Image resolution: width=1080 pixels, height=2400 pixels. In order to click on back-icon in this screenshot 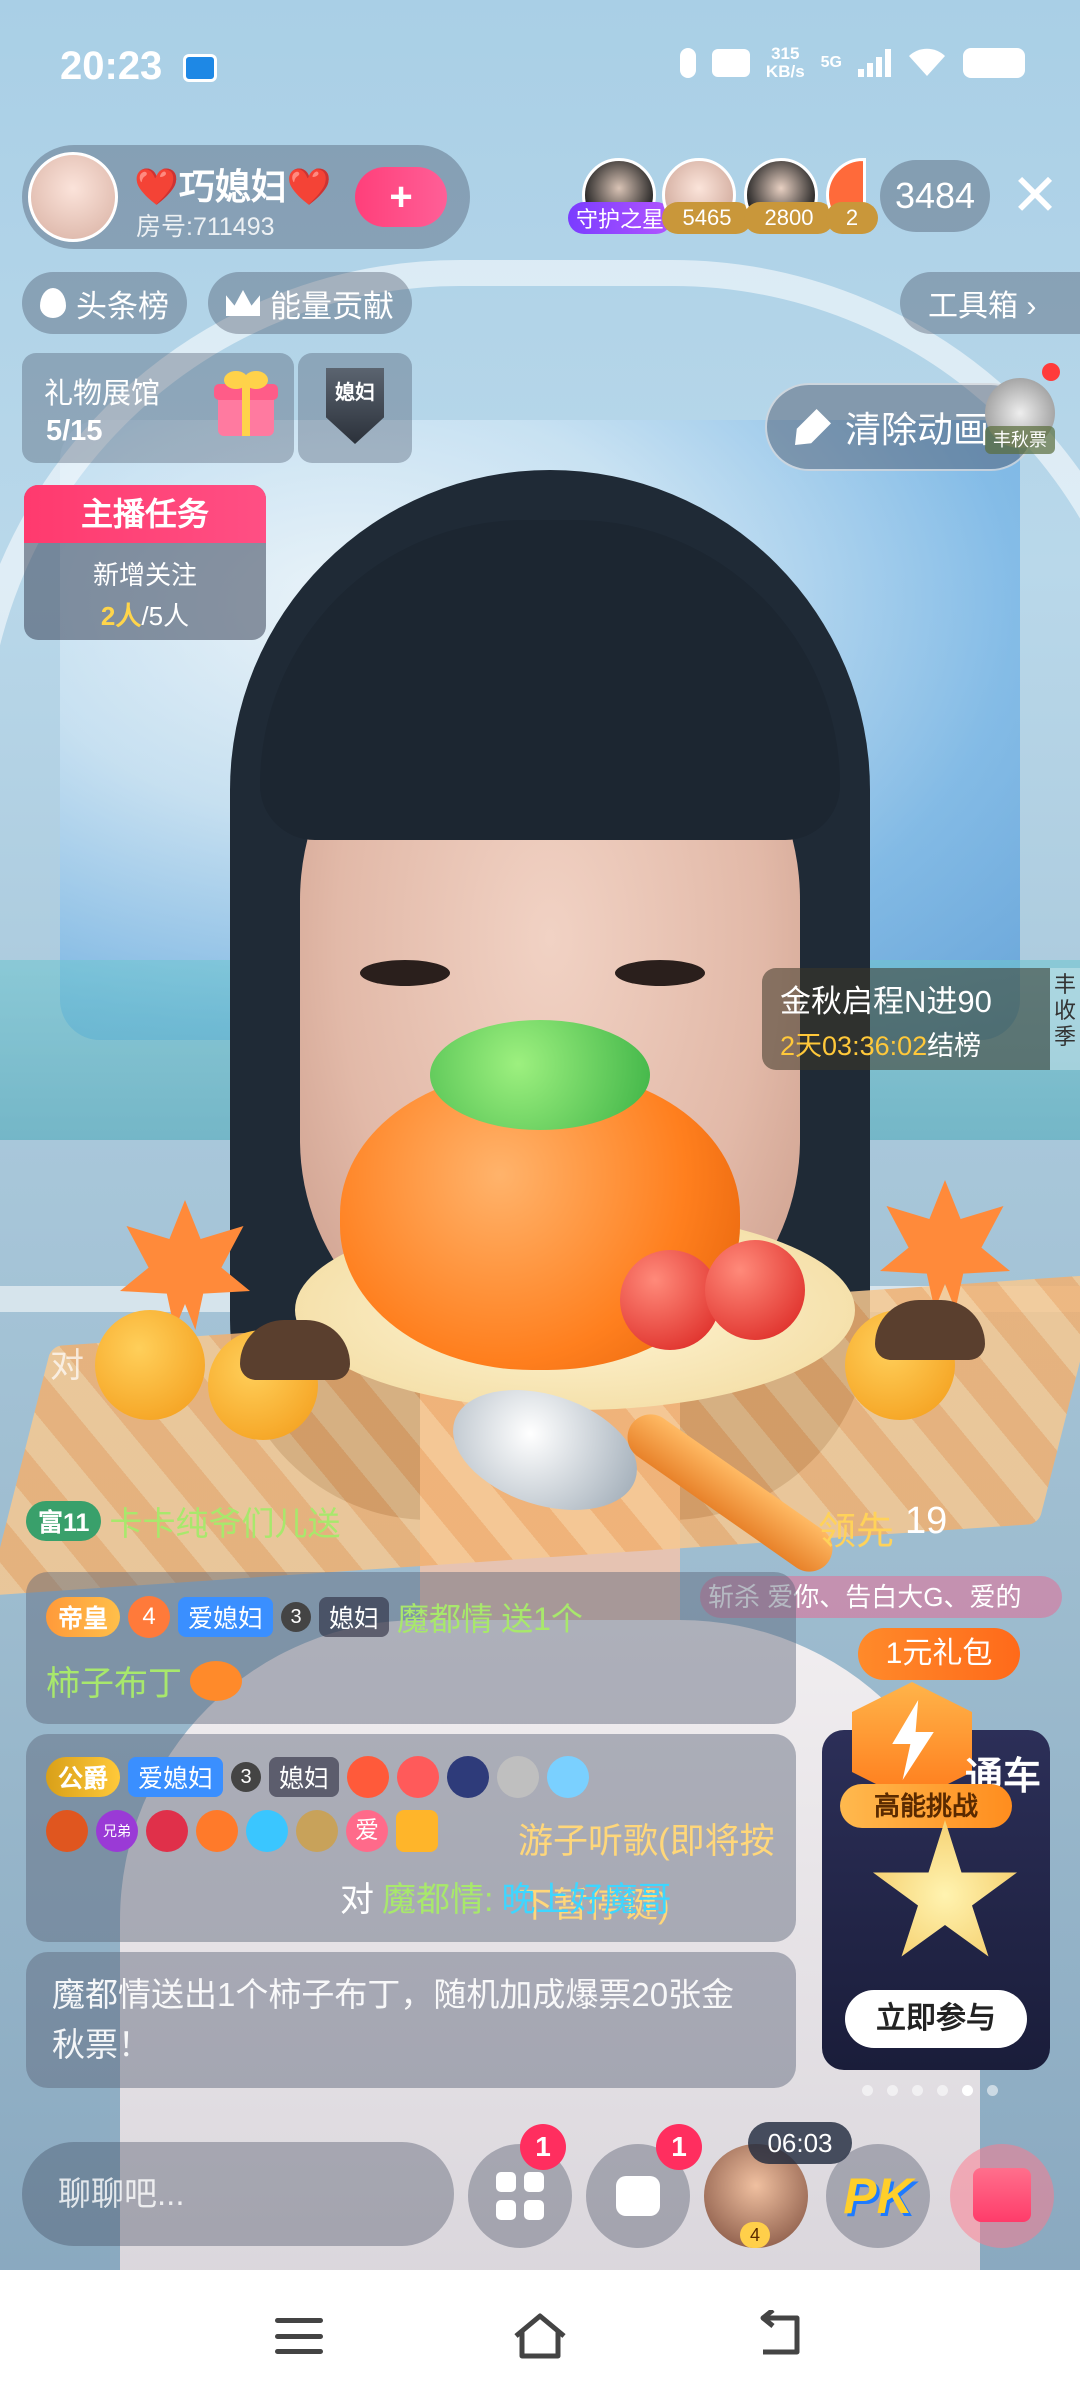, I will do `click(781, 2335)`.